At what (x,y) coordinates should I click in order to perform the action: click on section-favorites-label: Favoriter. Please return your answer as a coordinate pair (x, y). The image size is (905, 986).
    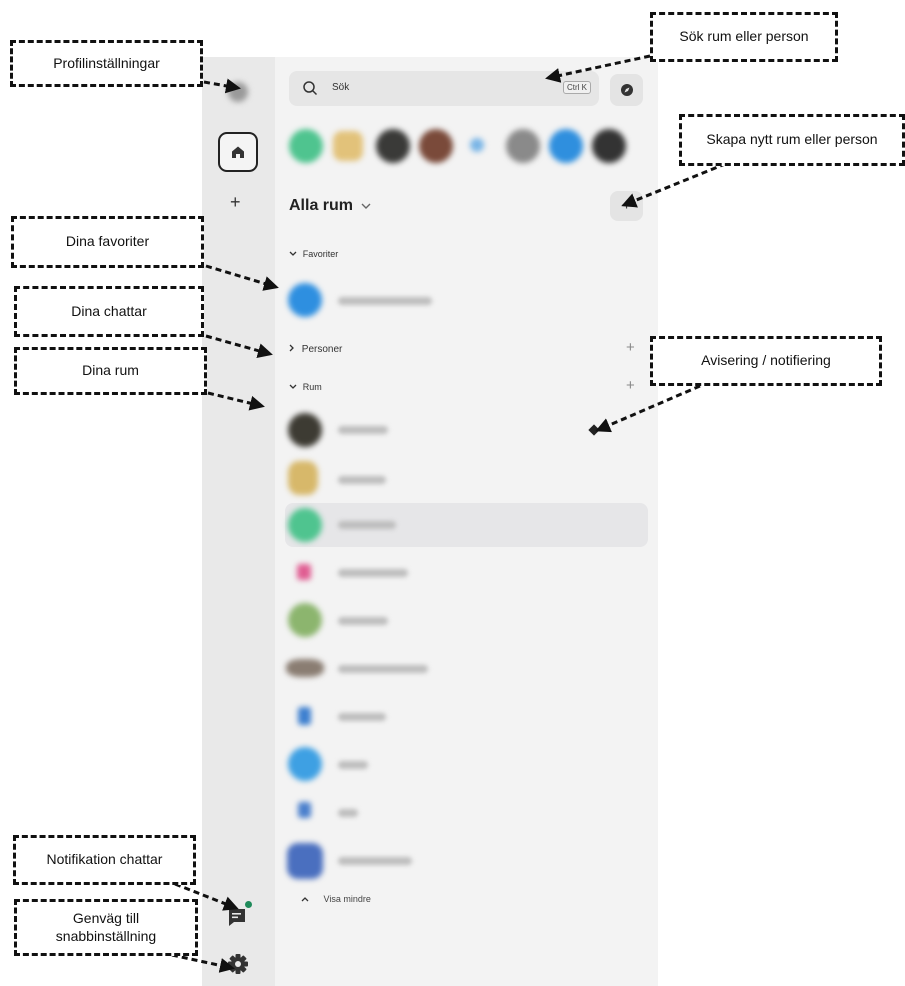
    Looking at the image, I should click on (320, 254).